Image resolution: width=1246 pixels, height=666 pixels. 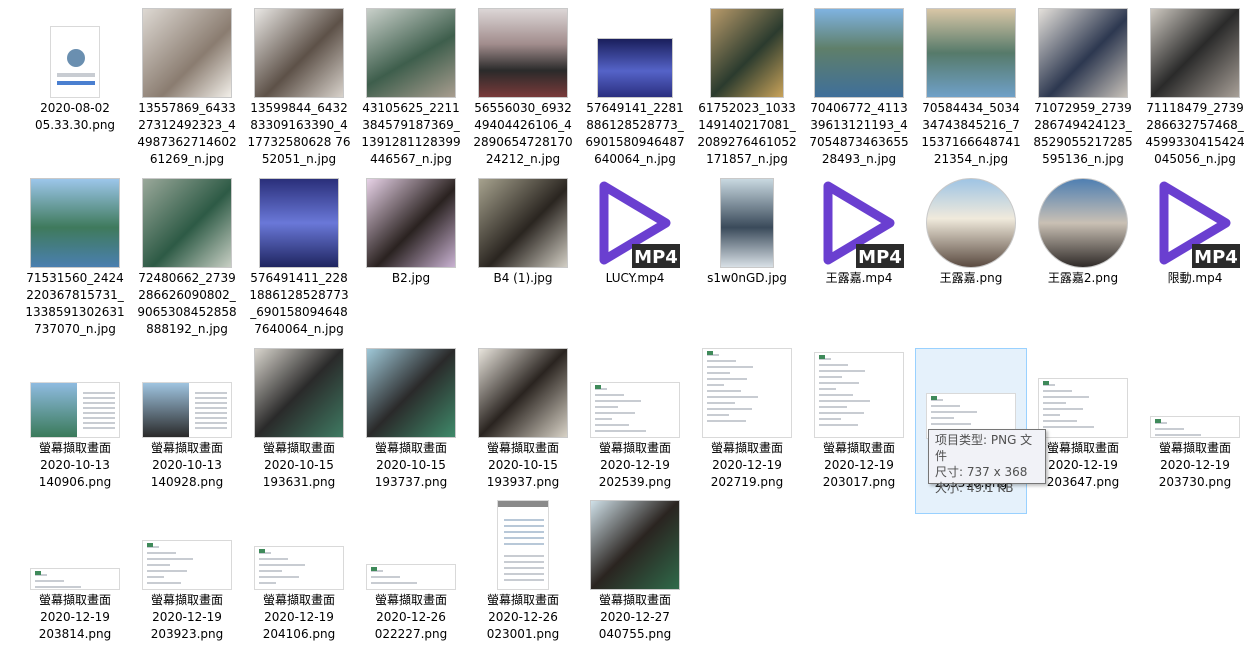 I want to click on file-item: MP4 LUCY.mp4, so click(x=635, y=261).